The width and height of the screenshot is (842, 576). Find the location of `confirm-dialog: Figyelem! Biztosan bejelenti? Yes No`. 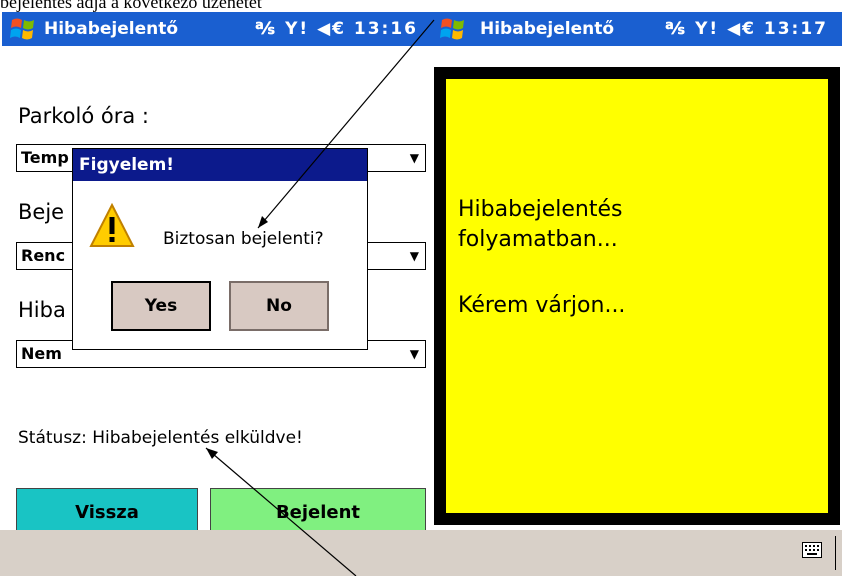

confirm-dialog: Figyelem! Biztosan bejelenti? Yes No is located at coordinates (220, 249).